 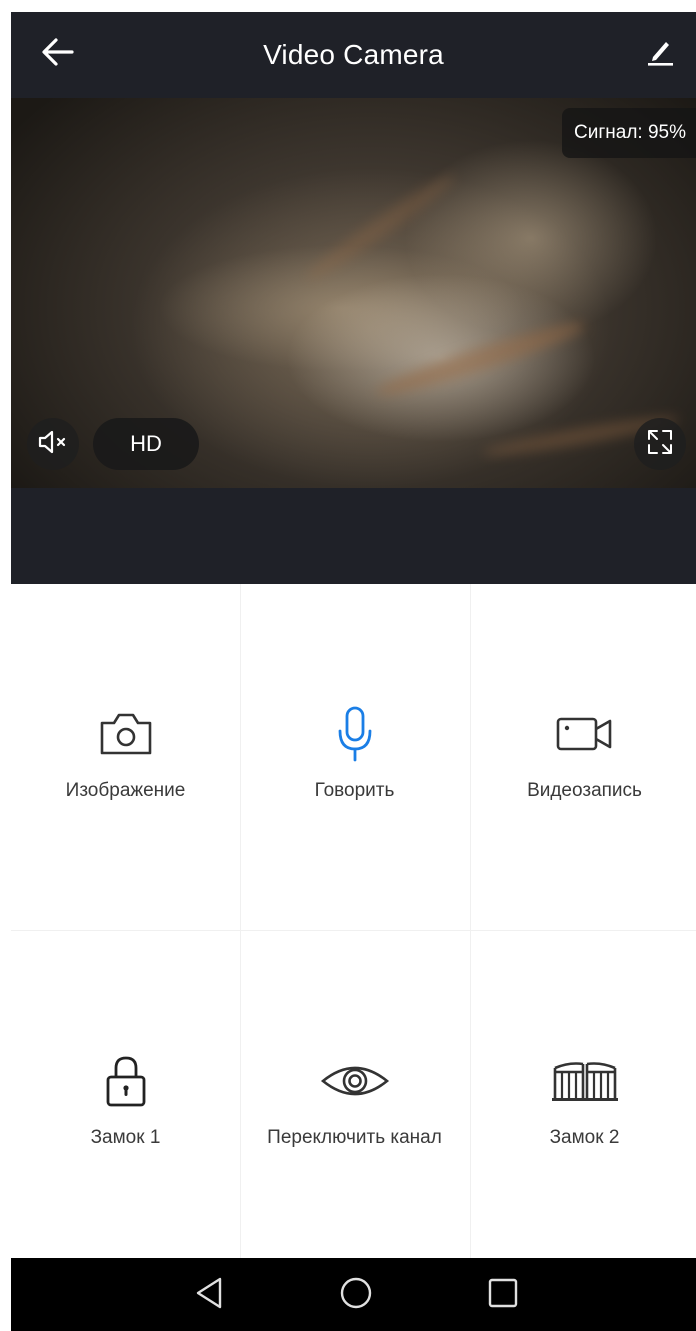 I want to click on action-label: Видеозапись, so click(x=584, y=790).